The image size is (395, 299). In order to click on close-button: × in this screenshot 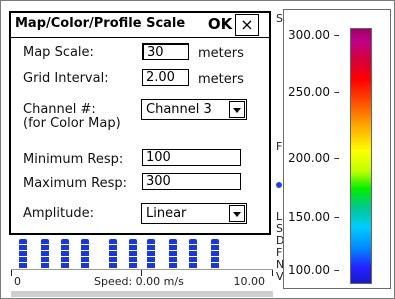, I will do `click(247, 25)`.